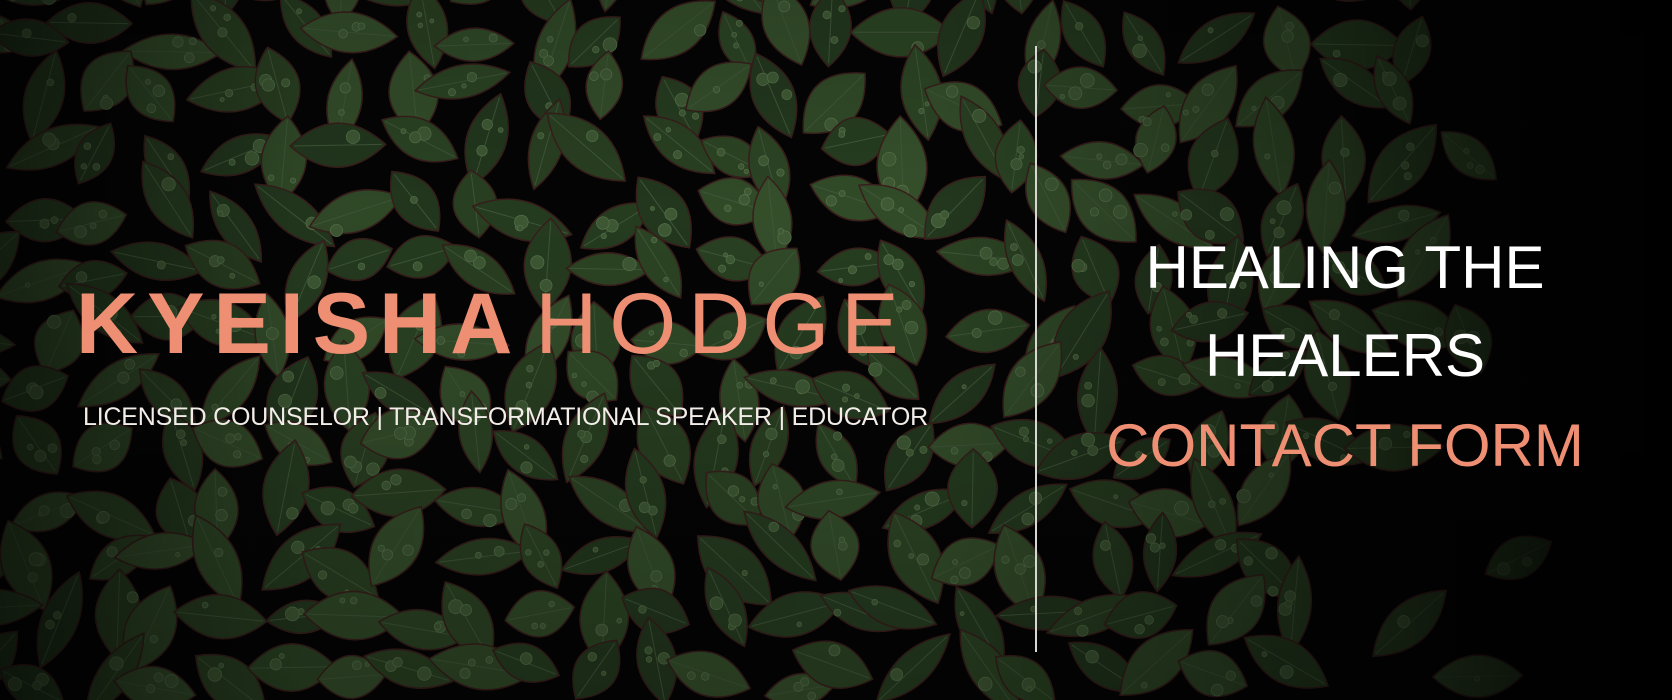 This screenshot has height=700, width=1672. What do you see at coordinates (1036, 349) in the screenshot?
I see `vertical-divider` at bounding box center [1036, 349].